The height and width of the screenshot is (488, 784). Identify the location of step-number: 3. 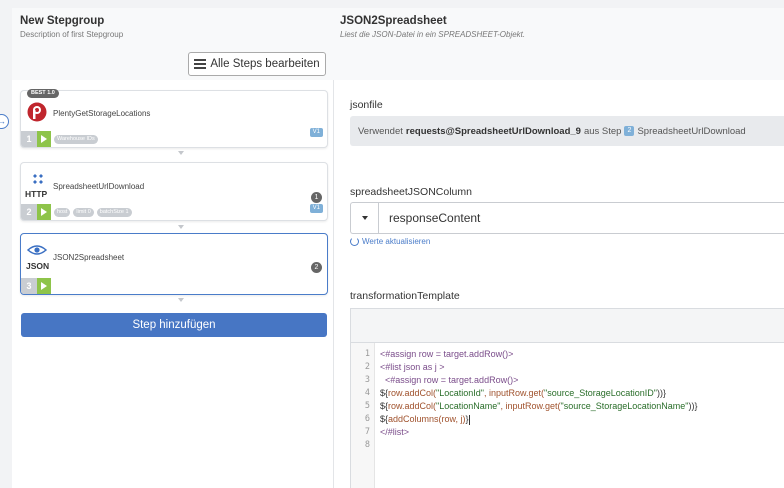
(29, 286).